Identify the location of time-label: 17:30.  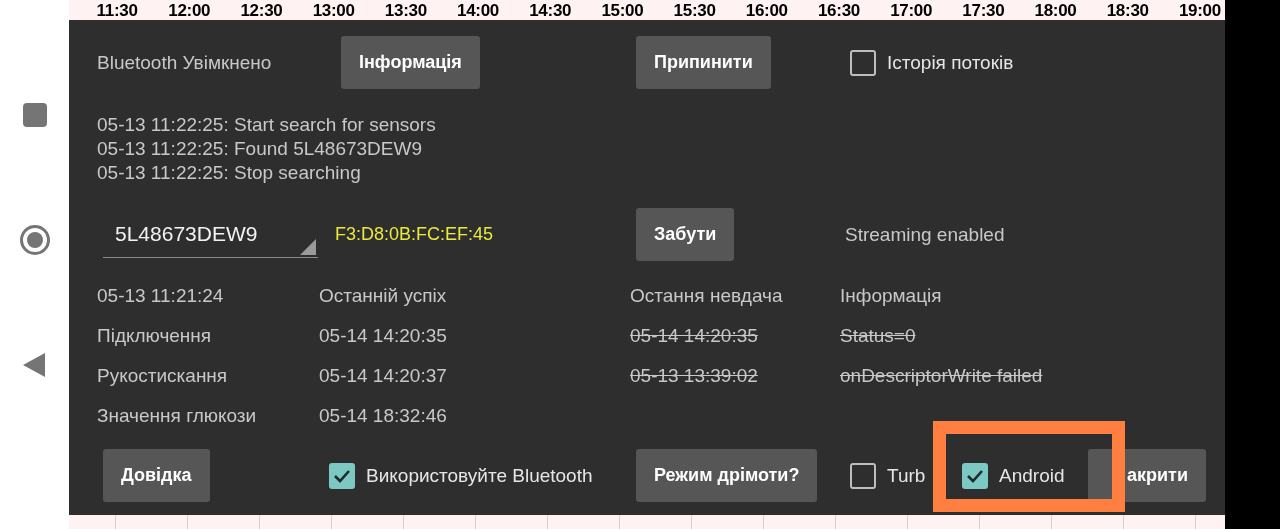
(983, 11).